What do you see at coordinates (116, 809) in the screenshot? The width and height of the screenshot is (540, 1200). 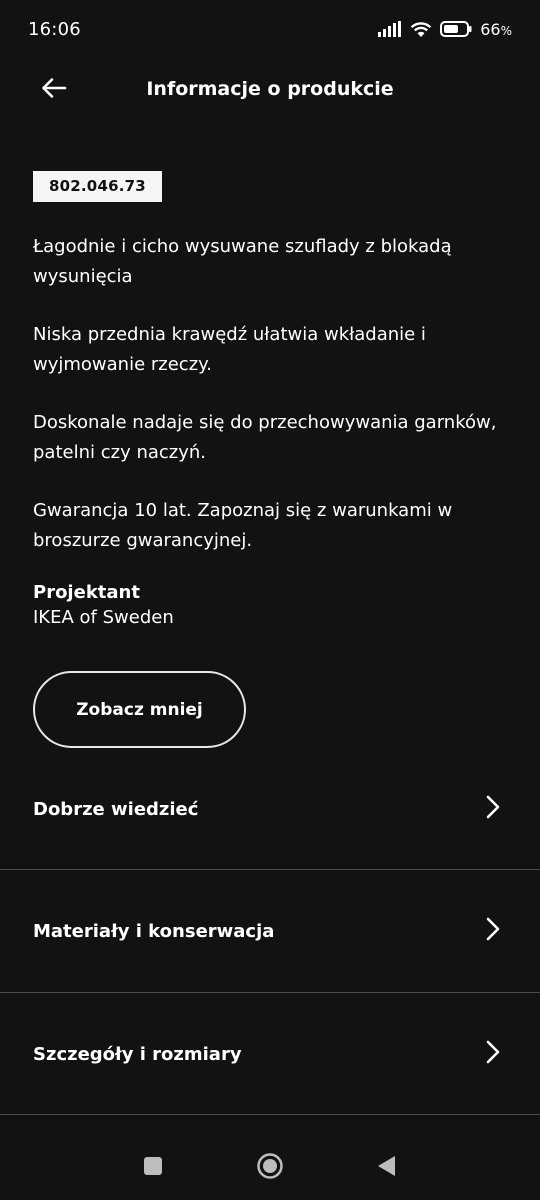 I see `section-label: Dobrze wiedzieć` at bounding box center [116, 809].